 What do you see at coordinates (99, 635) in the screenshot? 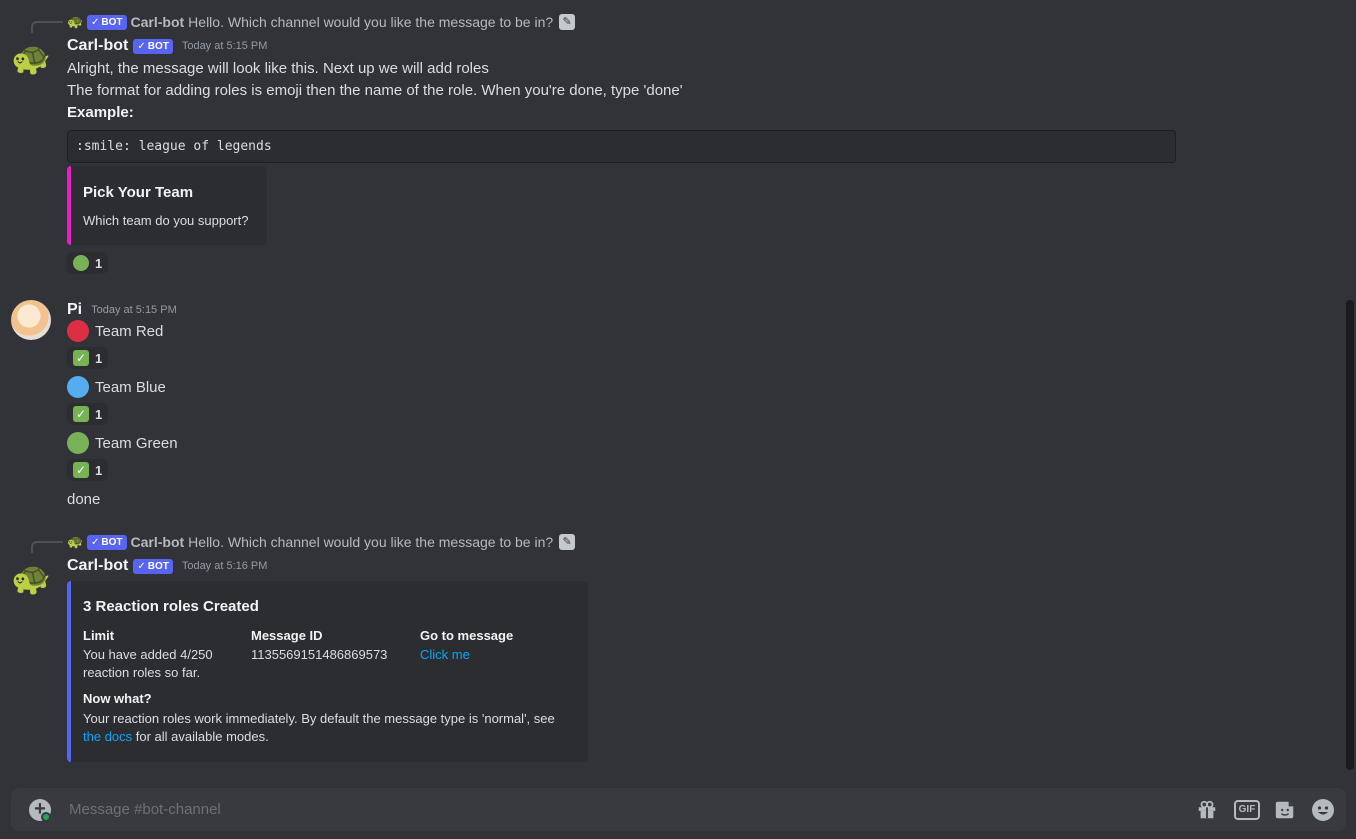
I see `field-name-limit: Limit` at bounding box center [99, 635].